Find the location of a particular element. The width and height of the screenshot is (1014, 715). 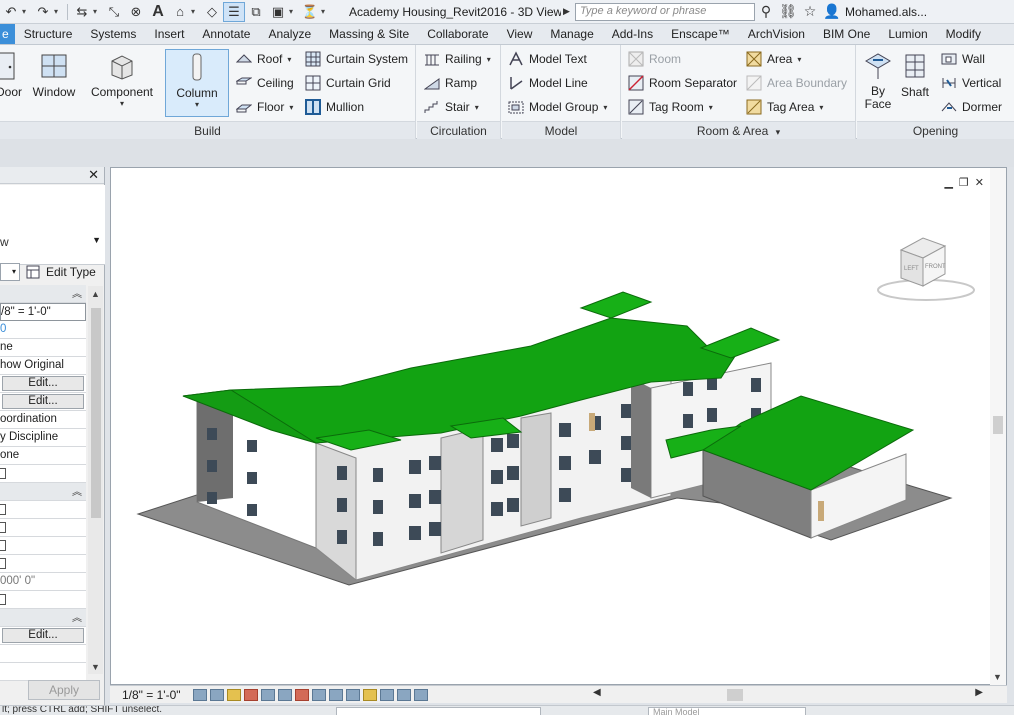

switch-windows-icon: ▣ is located at coordinates (278, 12).